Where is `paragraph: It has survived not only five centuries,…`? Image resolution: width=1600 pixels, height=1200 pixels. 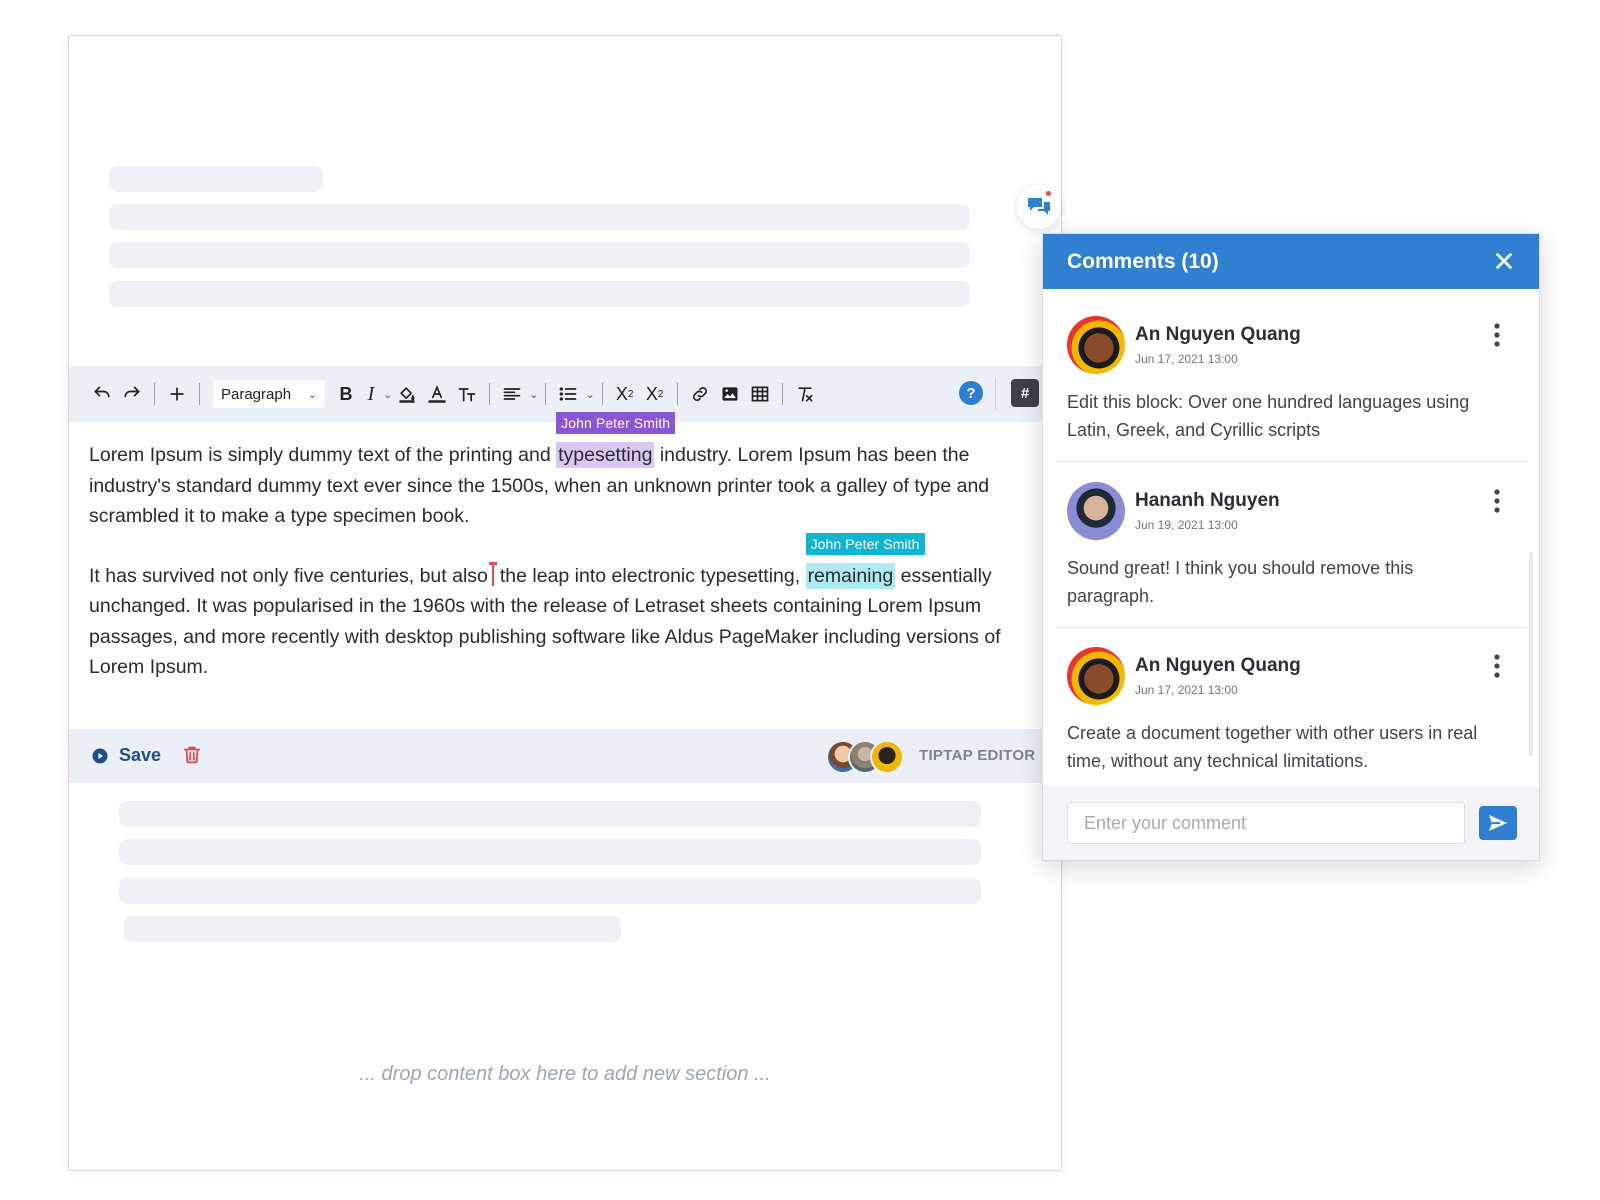
paragraph: It has survived not only five centuries,… is located at coordinates (569, 607).